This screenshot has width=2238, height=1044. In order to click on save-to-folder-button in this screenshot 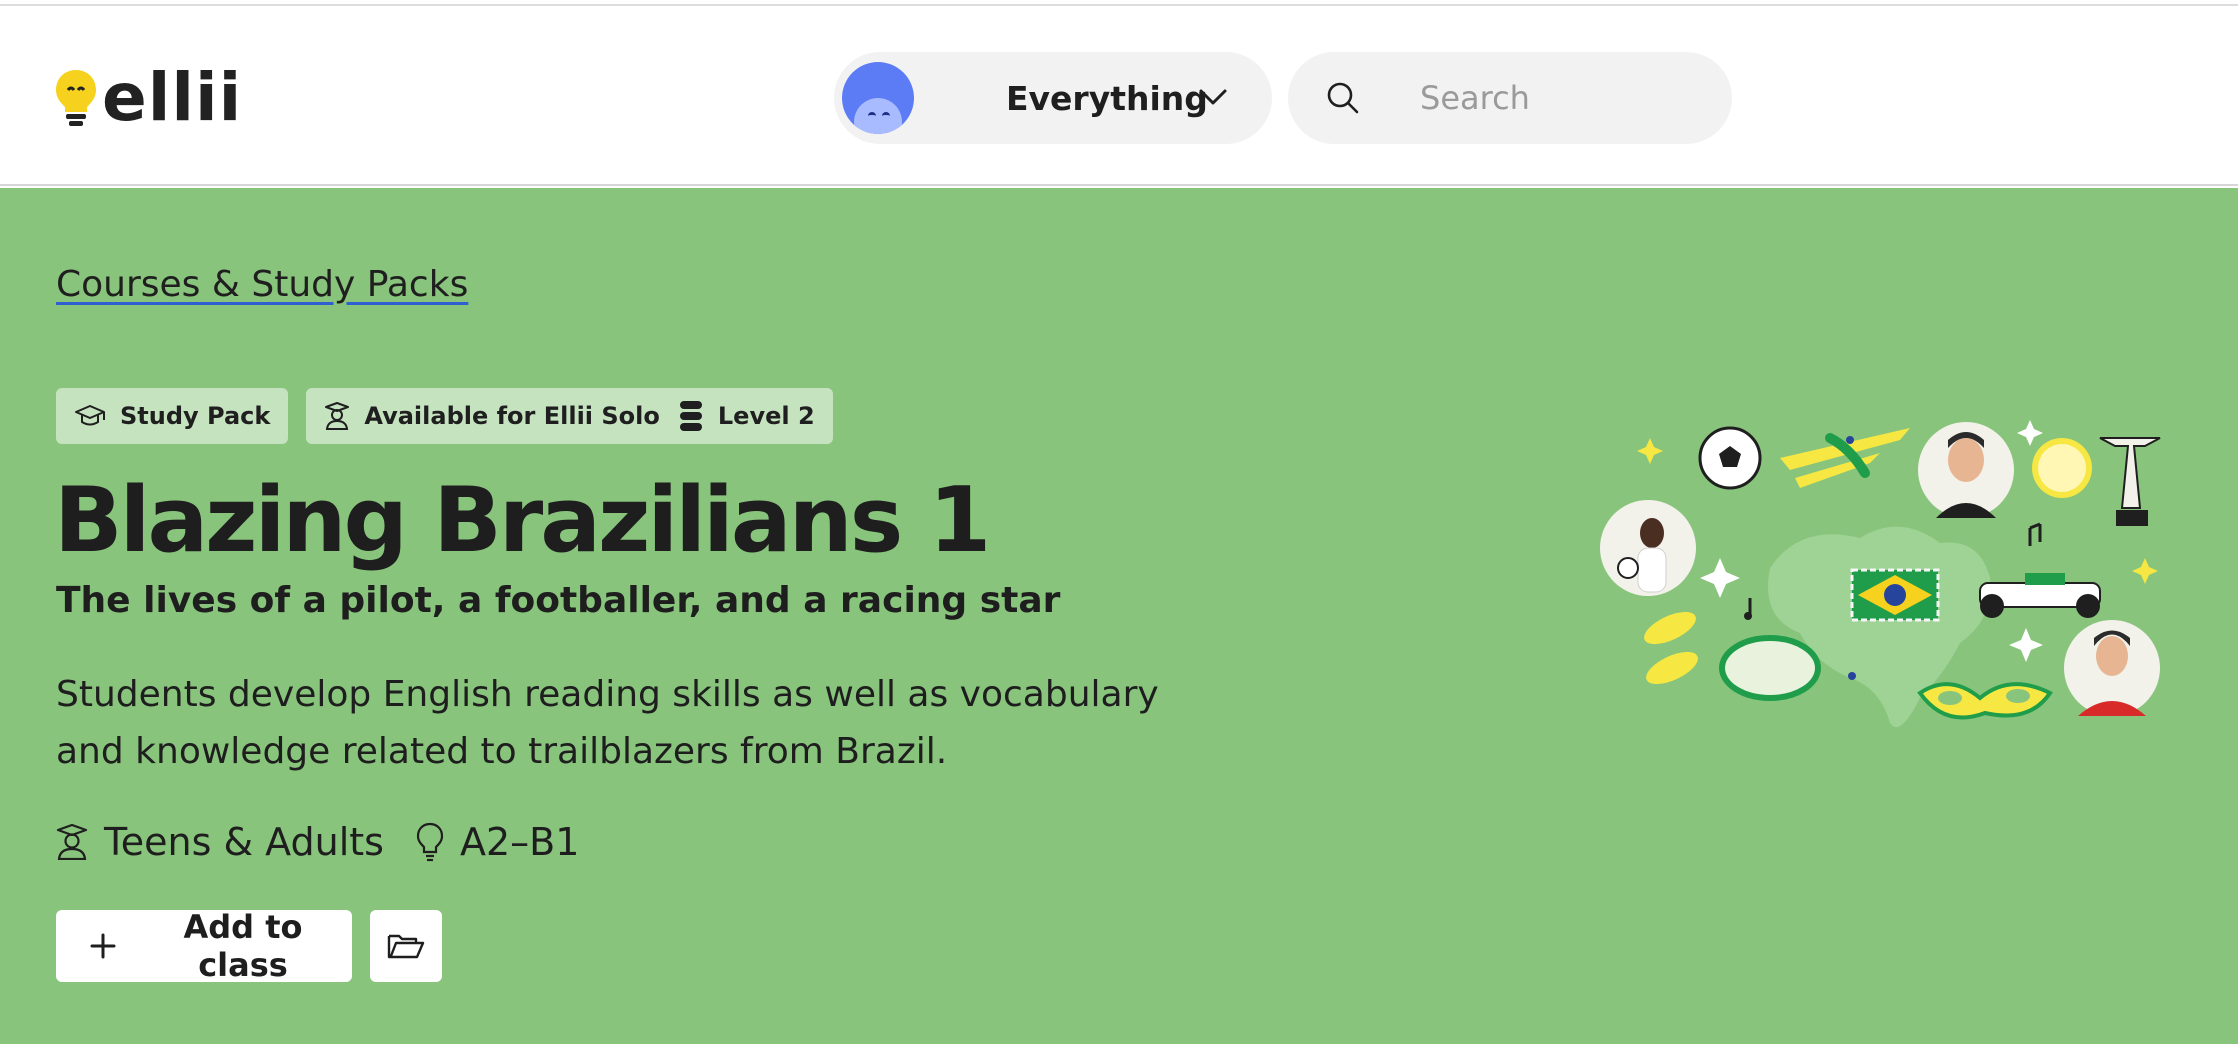, I will do `click(406, 946)`.